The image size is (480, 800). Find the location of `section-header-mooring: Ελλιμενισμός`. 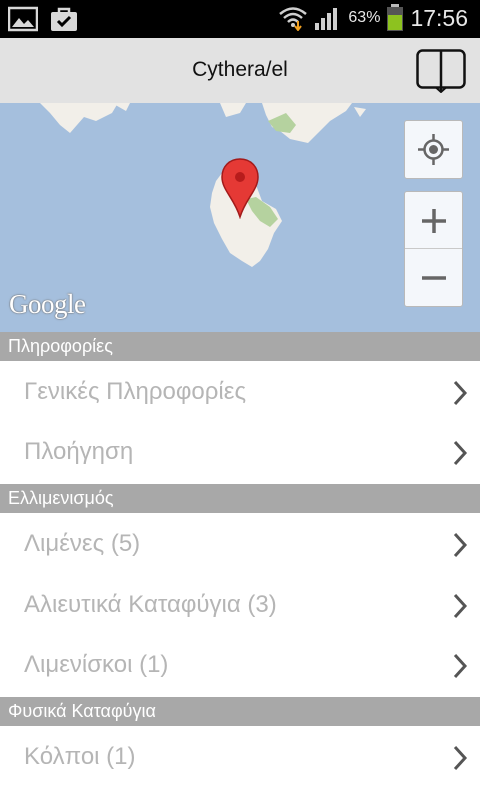

section-header-mooring: Ελλιμενισμός is located at coordinates (240, 498).